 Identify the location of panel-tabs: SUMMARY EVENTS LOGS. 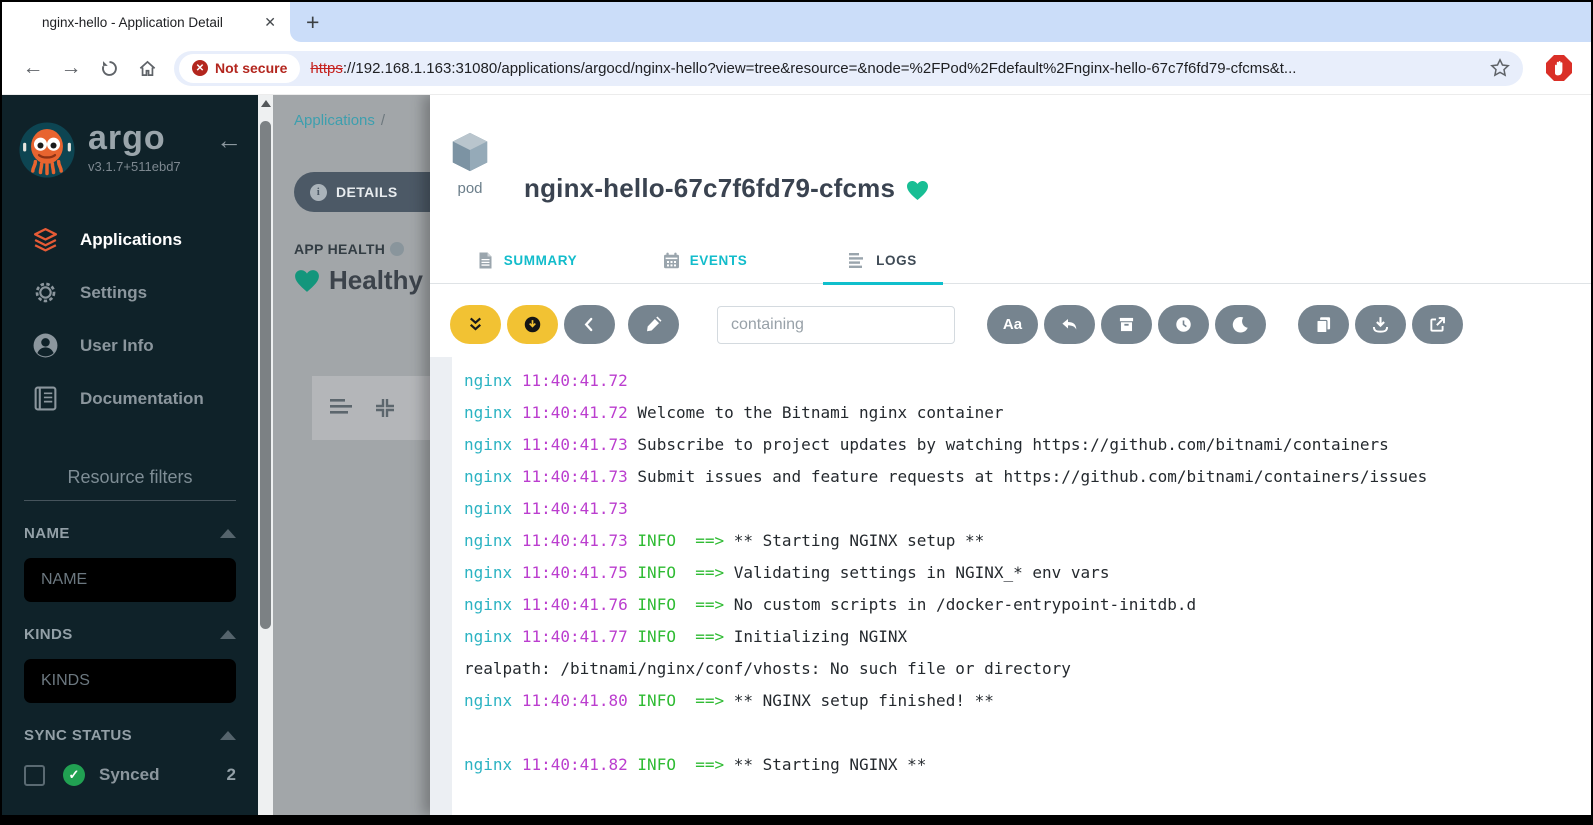
(1010, 261).